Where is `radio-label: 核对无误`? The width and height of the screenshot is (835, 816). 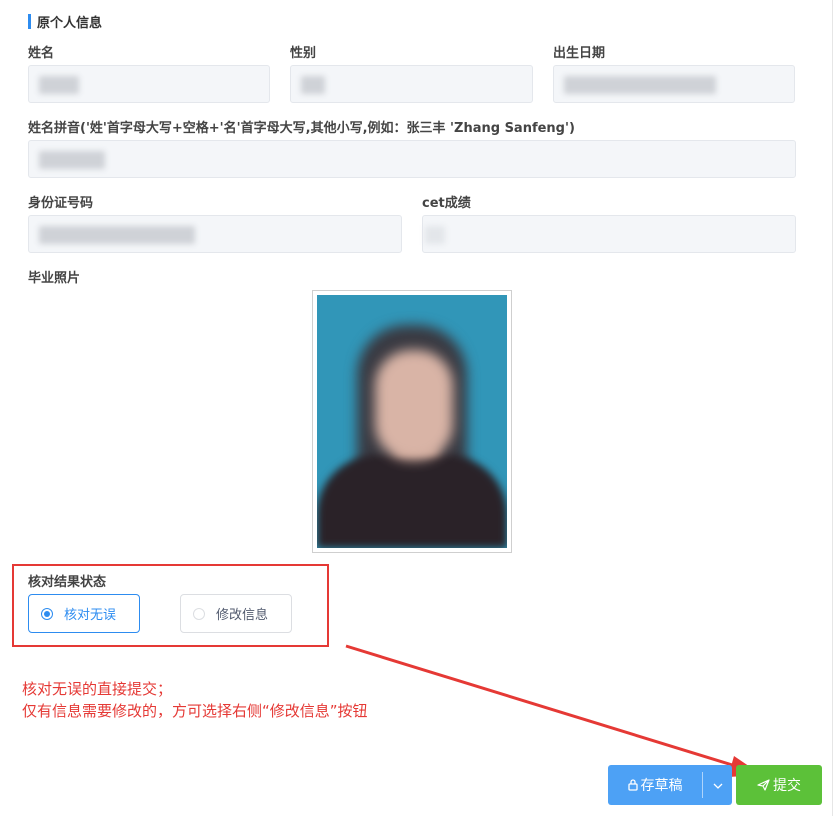 radio-label: 核对无误 is located at coordinates (90, 615).